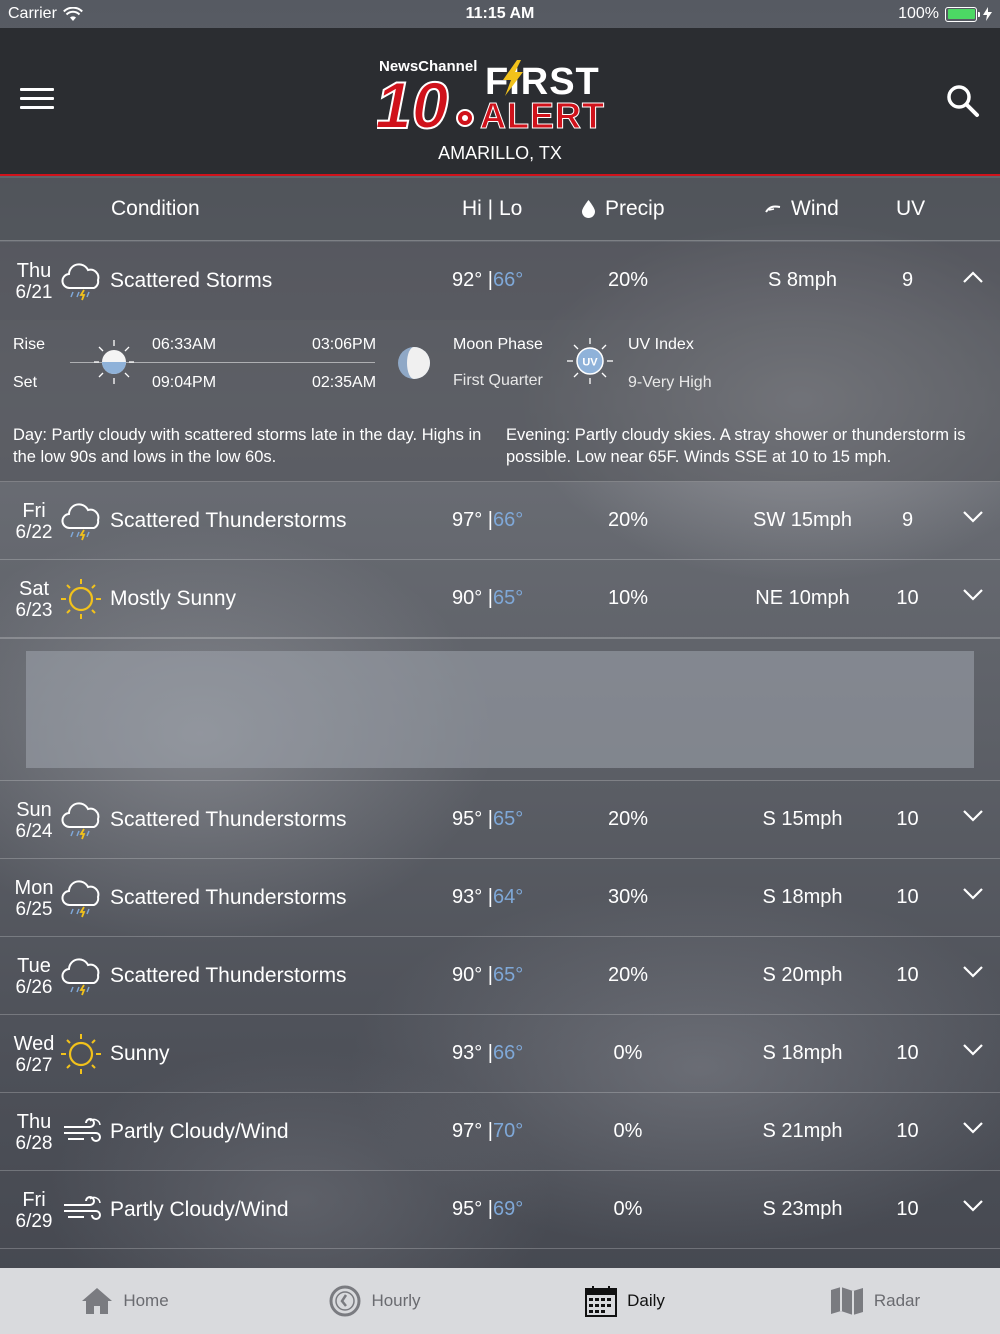 This screenshot has height=1334, width=1000. I want to click on day-date: Wed 6/27, so click(34, 1055).